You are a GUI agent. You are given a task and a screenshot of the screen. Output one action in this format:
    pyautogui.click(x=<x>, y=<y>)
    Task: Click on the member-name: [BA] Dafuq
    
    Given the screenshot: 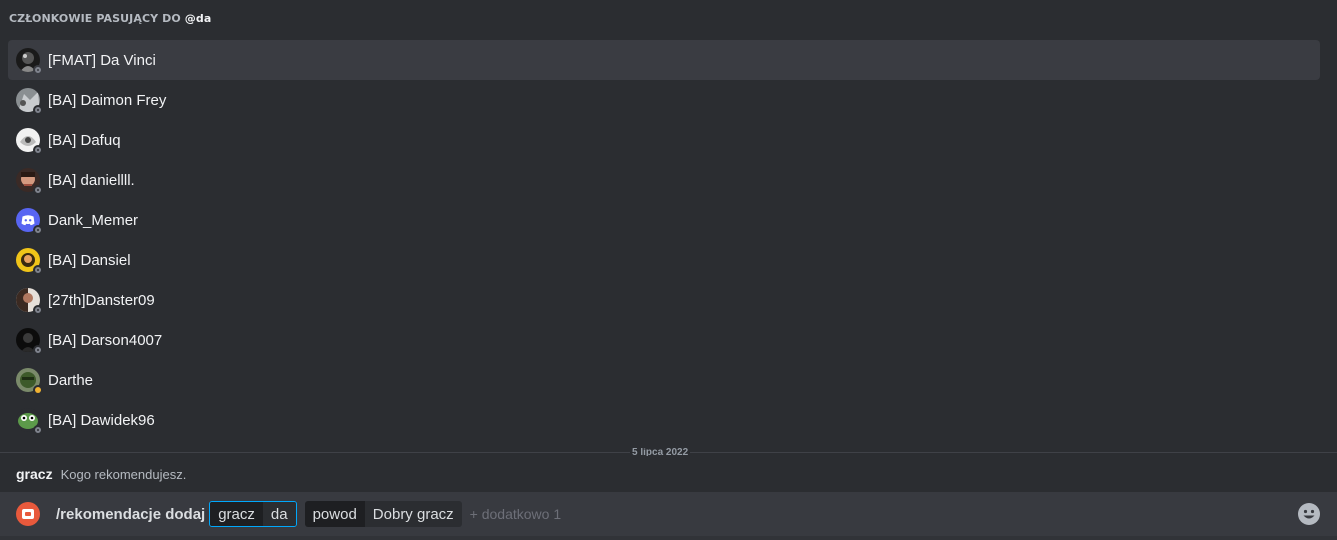 What is the action you would take?
    pyautogui.click(x=84, y=140)
    